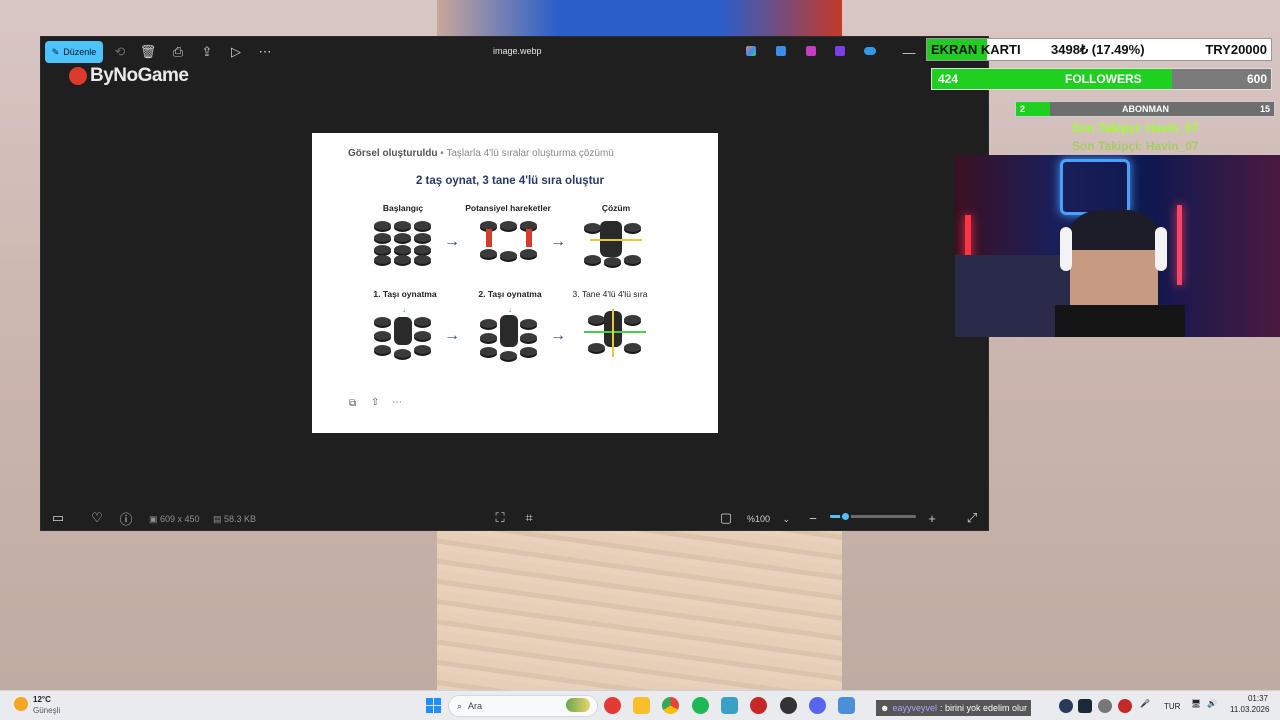 This screenshot has width=1280, height=720. Describe the element at coordinates (375, 402) in the screenshot. I see `share-icon: ⇧` at that location.